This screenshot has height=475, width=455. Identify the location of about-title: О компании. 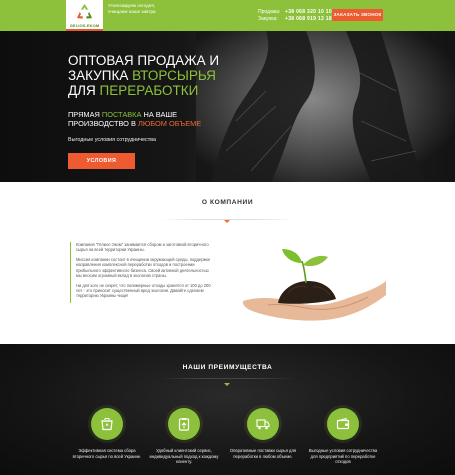
(227, 202).